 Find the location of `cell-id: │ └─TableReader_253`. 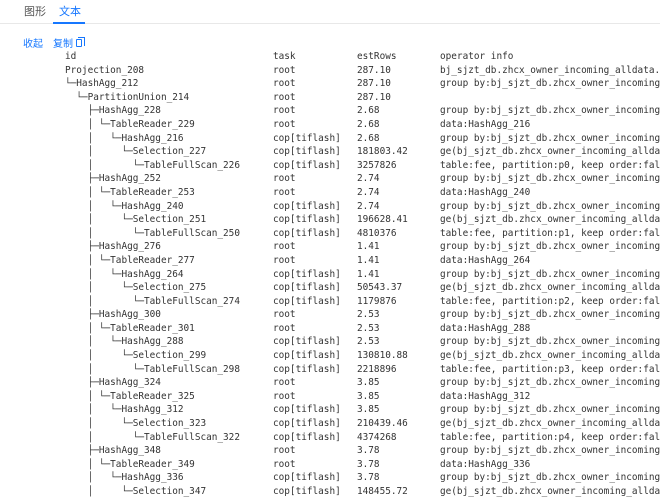

cell-id: │ └─TableReader_253 is located at coordinates (130, 192).